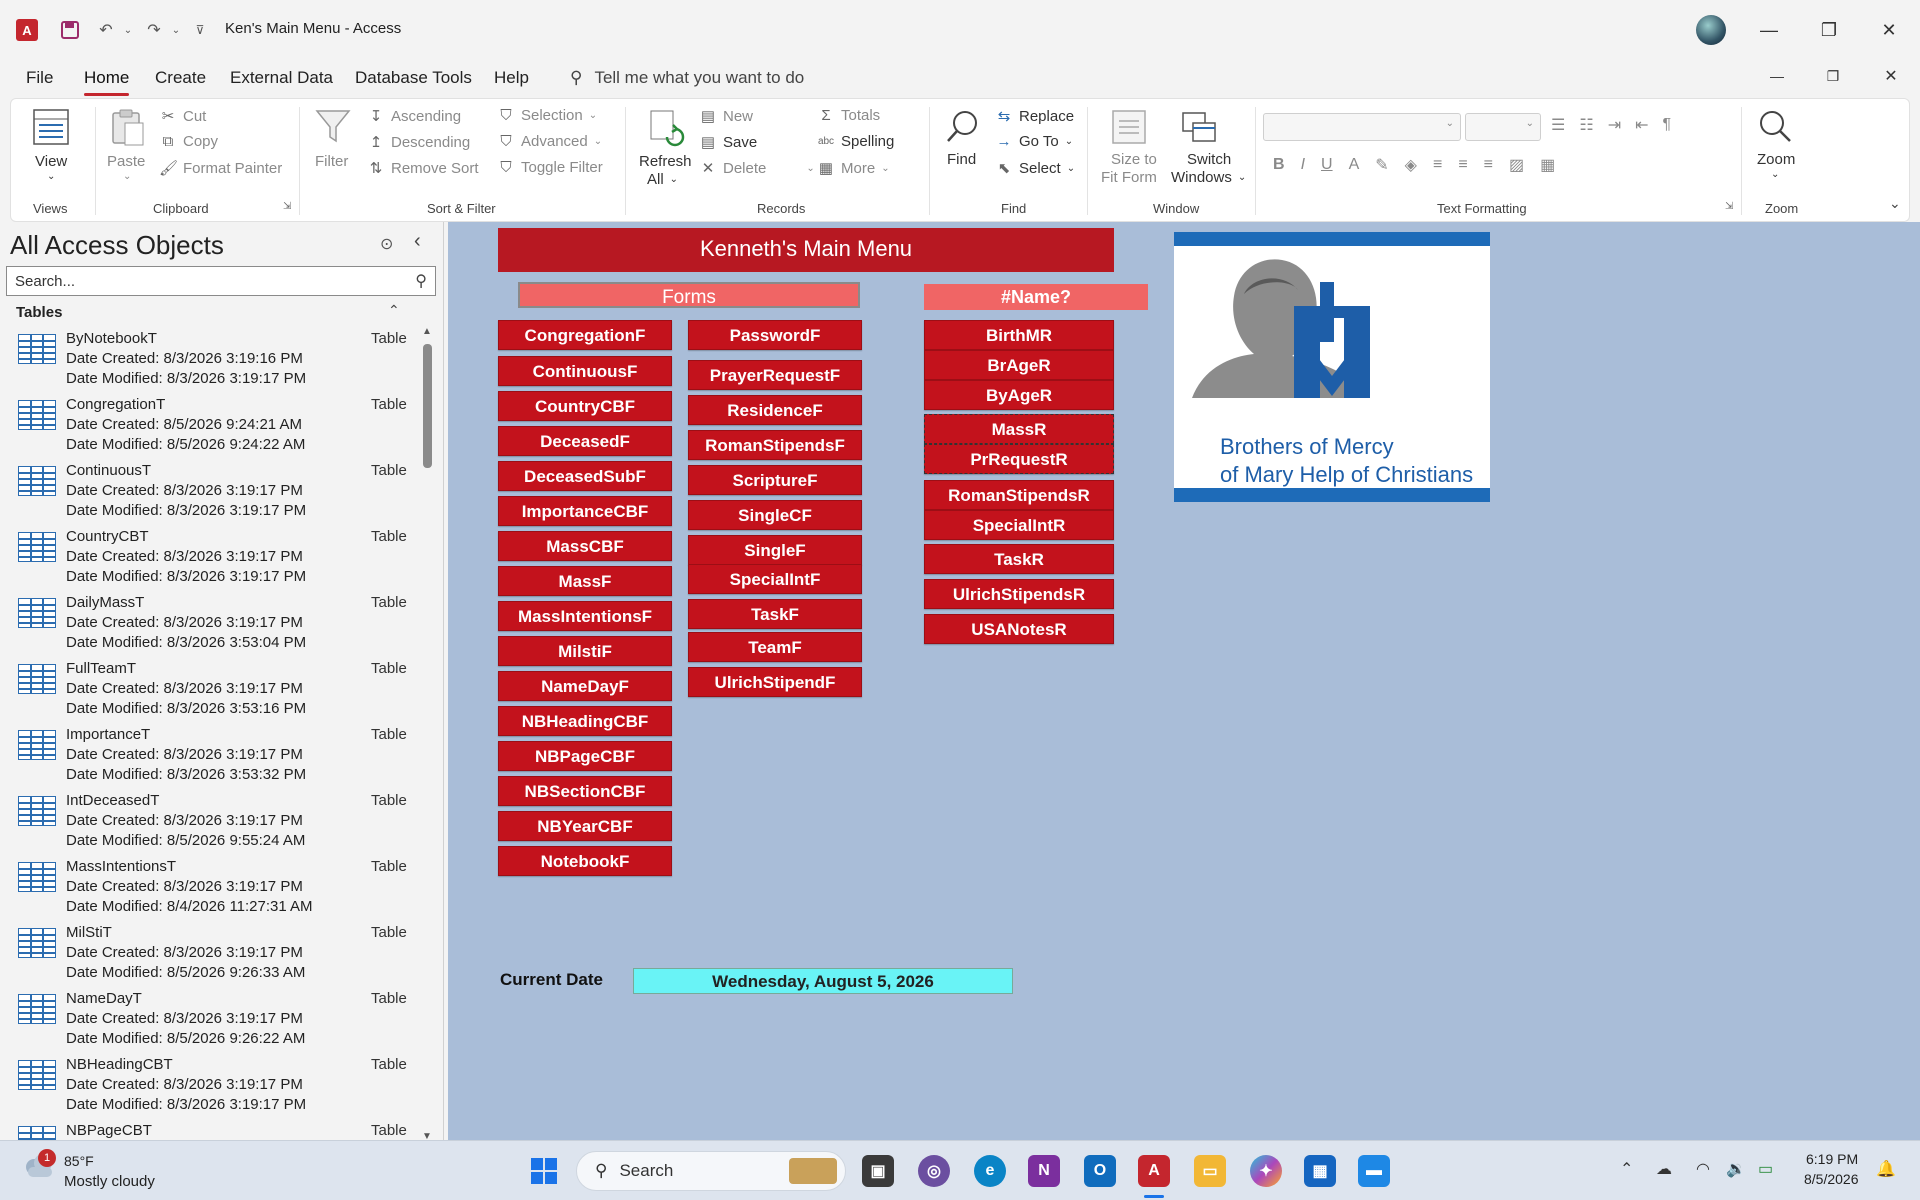 The image size is (1920, 1200). What do you see at coordinates (1362, 127) in the screenshot?
I see `font-name-combo: ⌄` at bounding box center [1362, 127].